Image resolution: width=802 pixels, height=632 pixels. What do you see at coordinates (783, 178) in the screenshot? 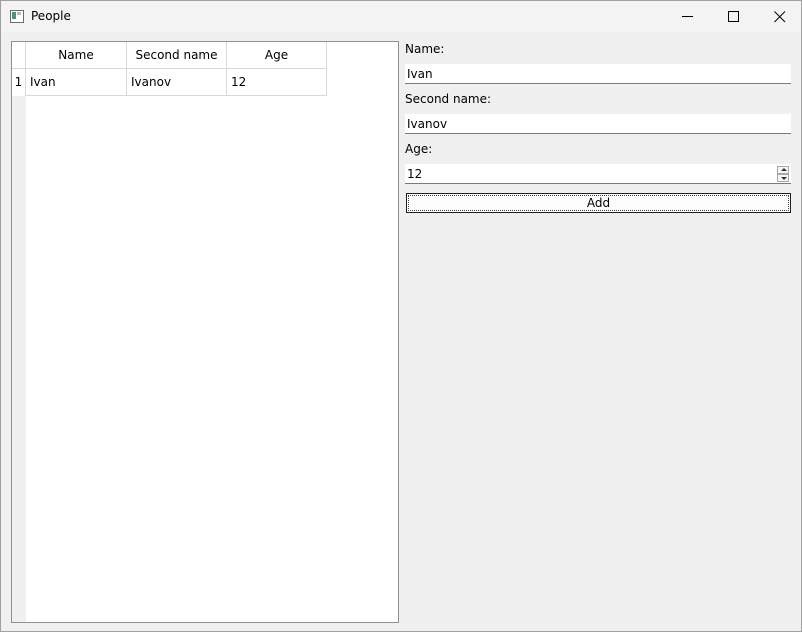
I see `age-decrement-button` at bounding box center [783, 178].